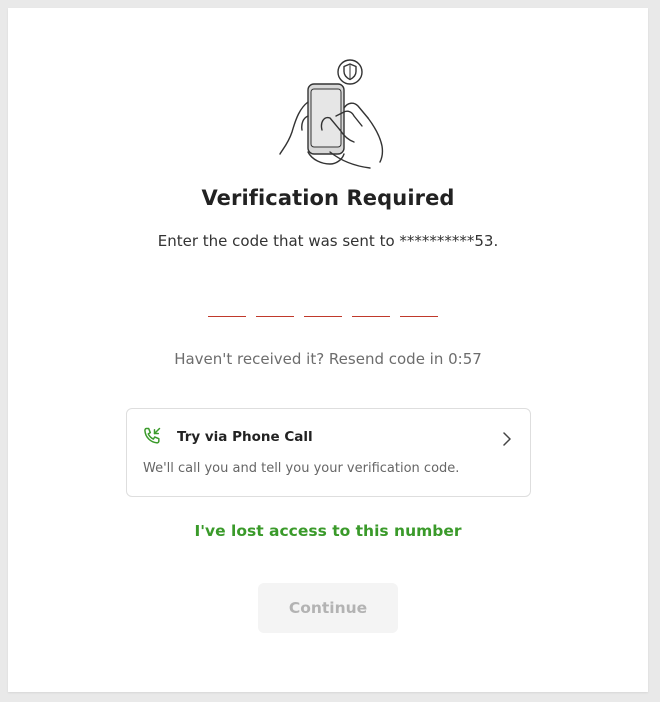  Describe the element at coordinates (245, 437) in the screenshot. I see `phone-call-title: Try via Phone Call` at that location.